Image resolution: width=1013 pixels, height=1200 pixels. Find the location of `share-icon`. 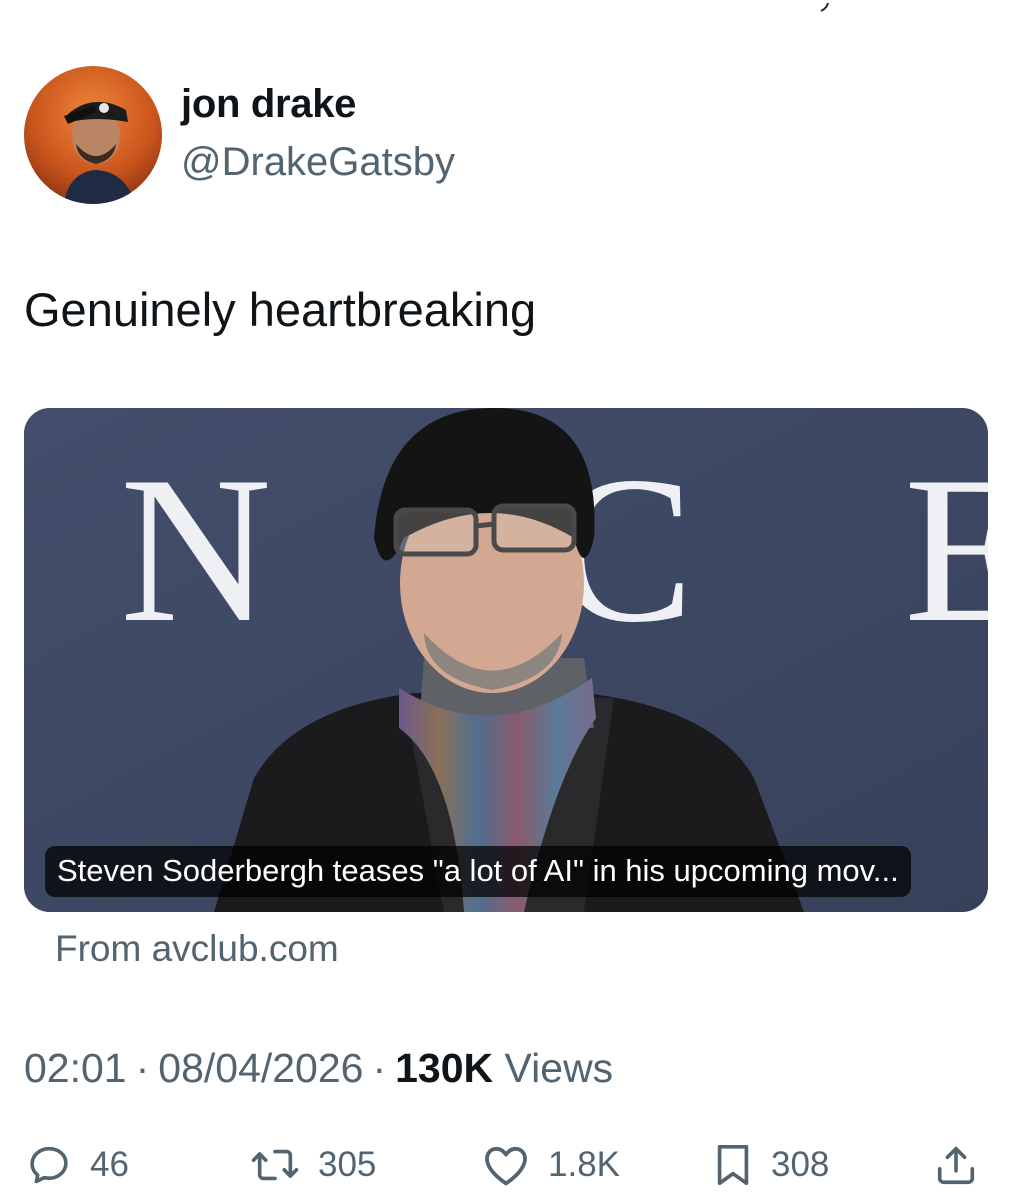

share-icon is located at coordinates (956, 1165).